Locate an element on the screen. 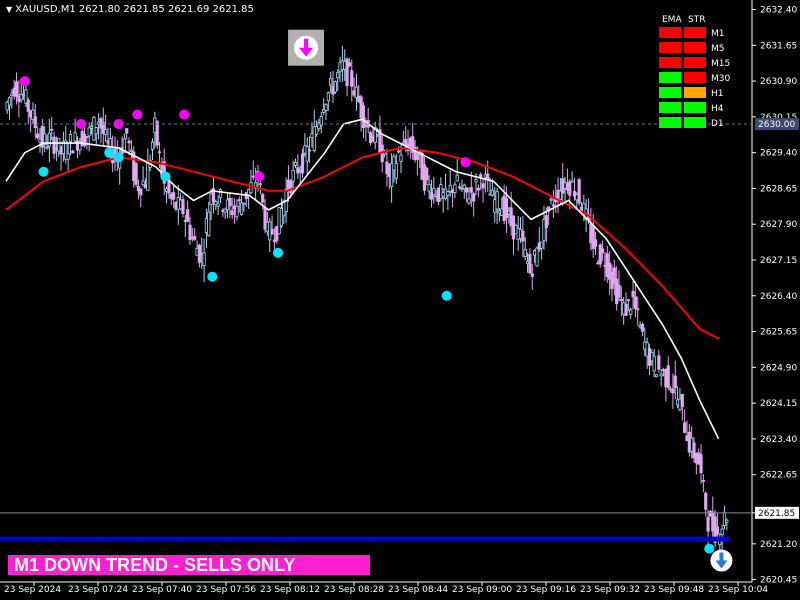 The width and height of the screenshot is (800, 600). x-tick-label: 23 Sep 09:00 is located at coordinates (482, 590).